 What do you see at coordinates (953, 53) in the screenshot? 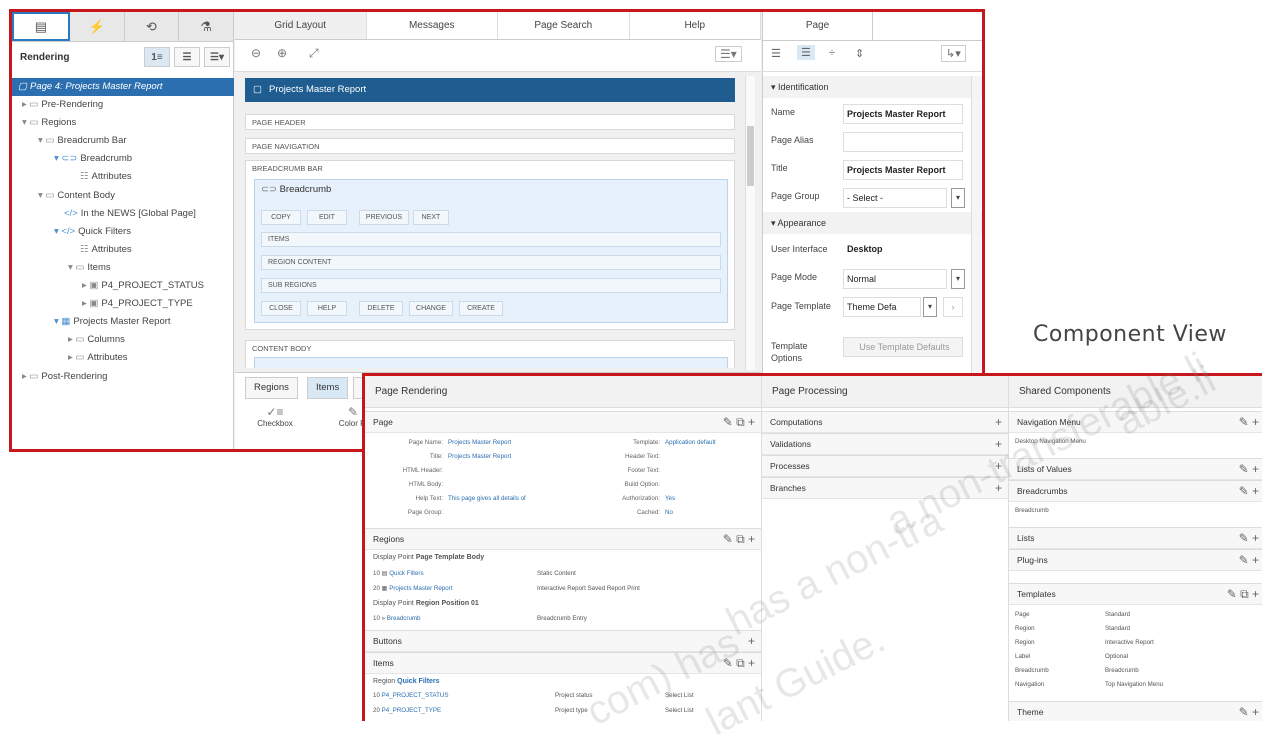
I see `go-to-group-icon: ↳▾` at bounding box center [953, 53].